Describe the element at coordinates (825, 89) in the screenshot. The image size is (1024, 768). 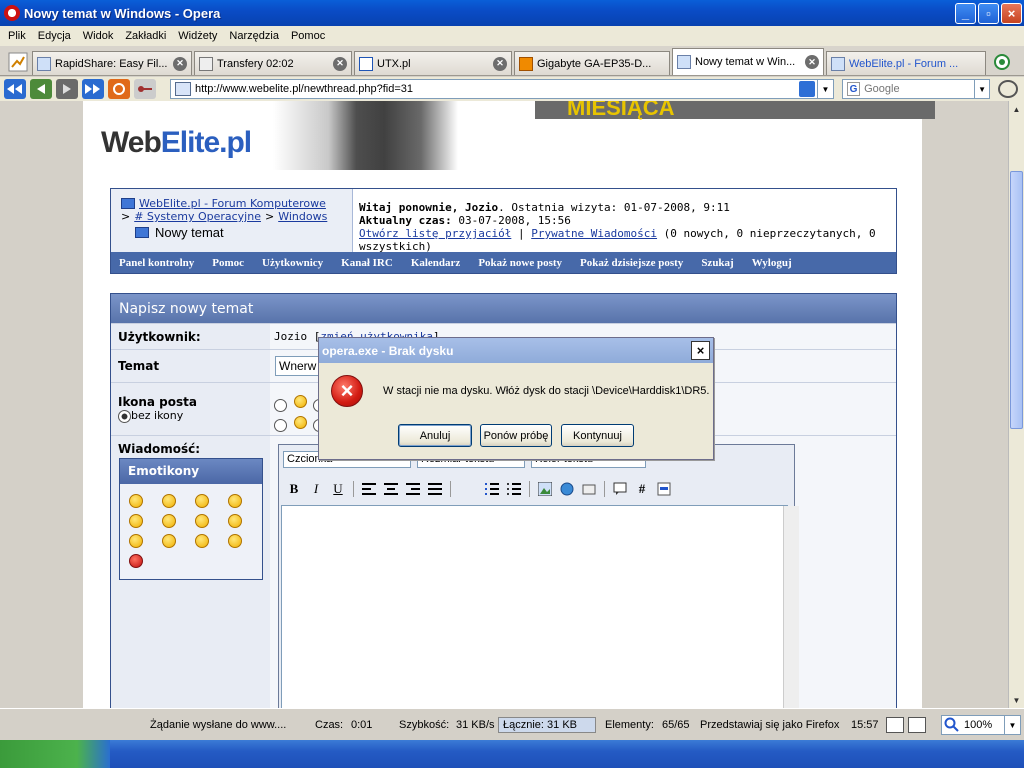
I see `address-dropdown-button: ▼` at that location.